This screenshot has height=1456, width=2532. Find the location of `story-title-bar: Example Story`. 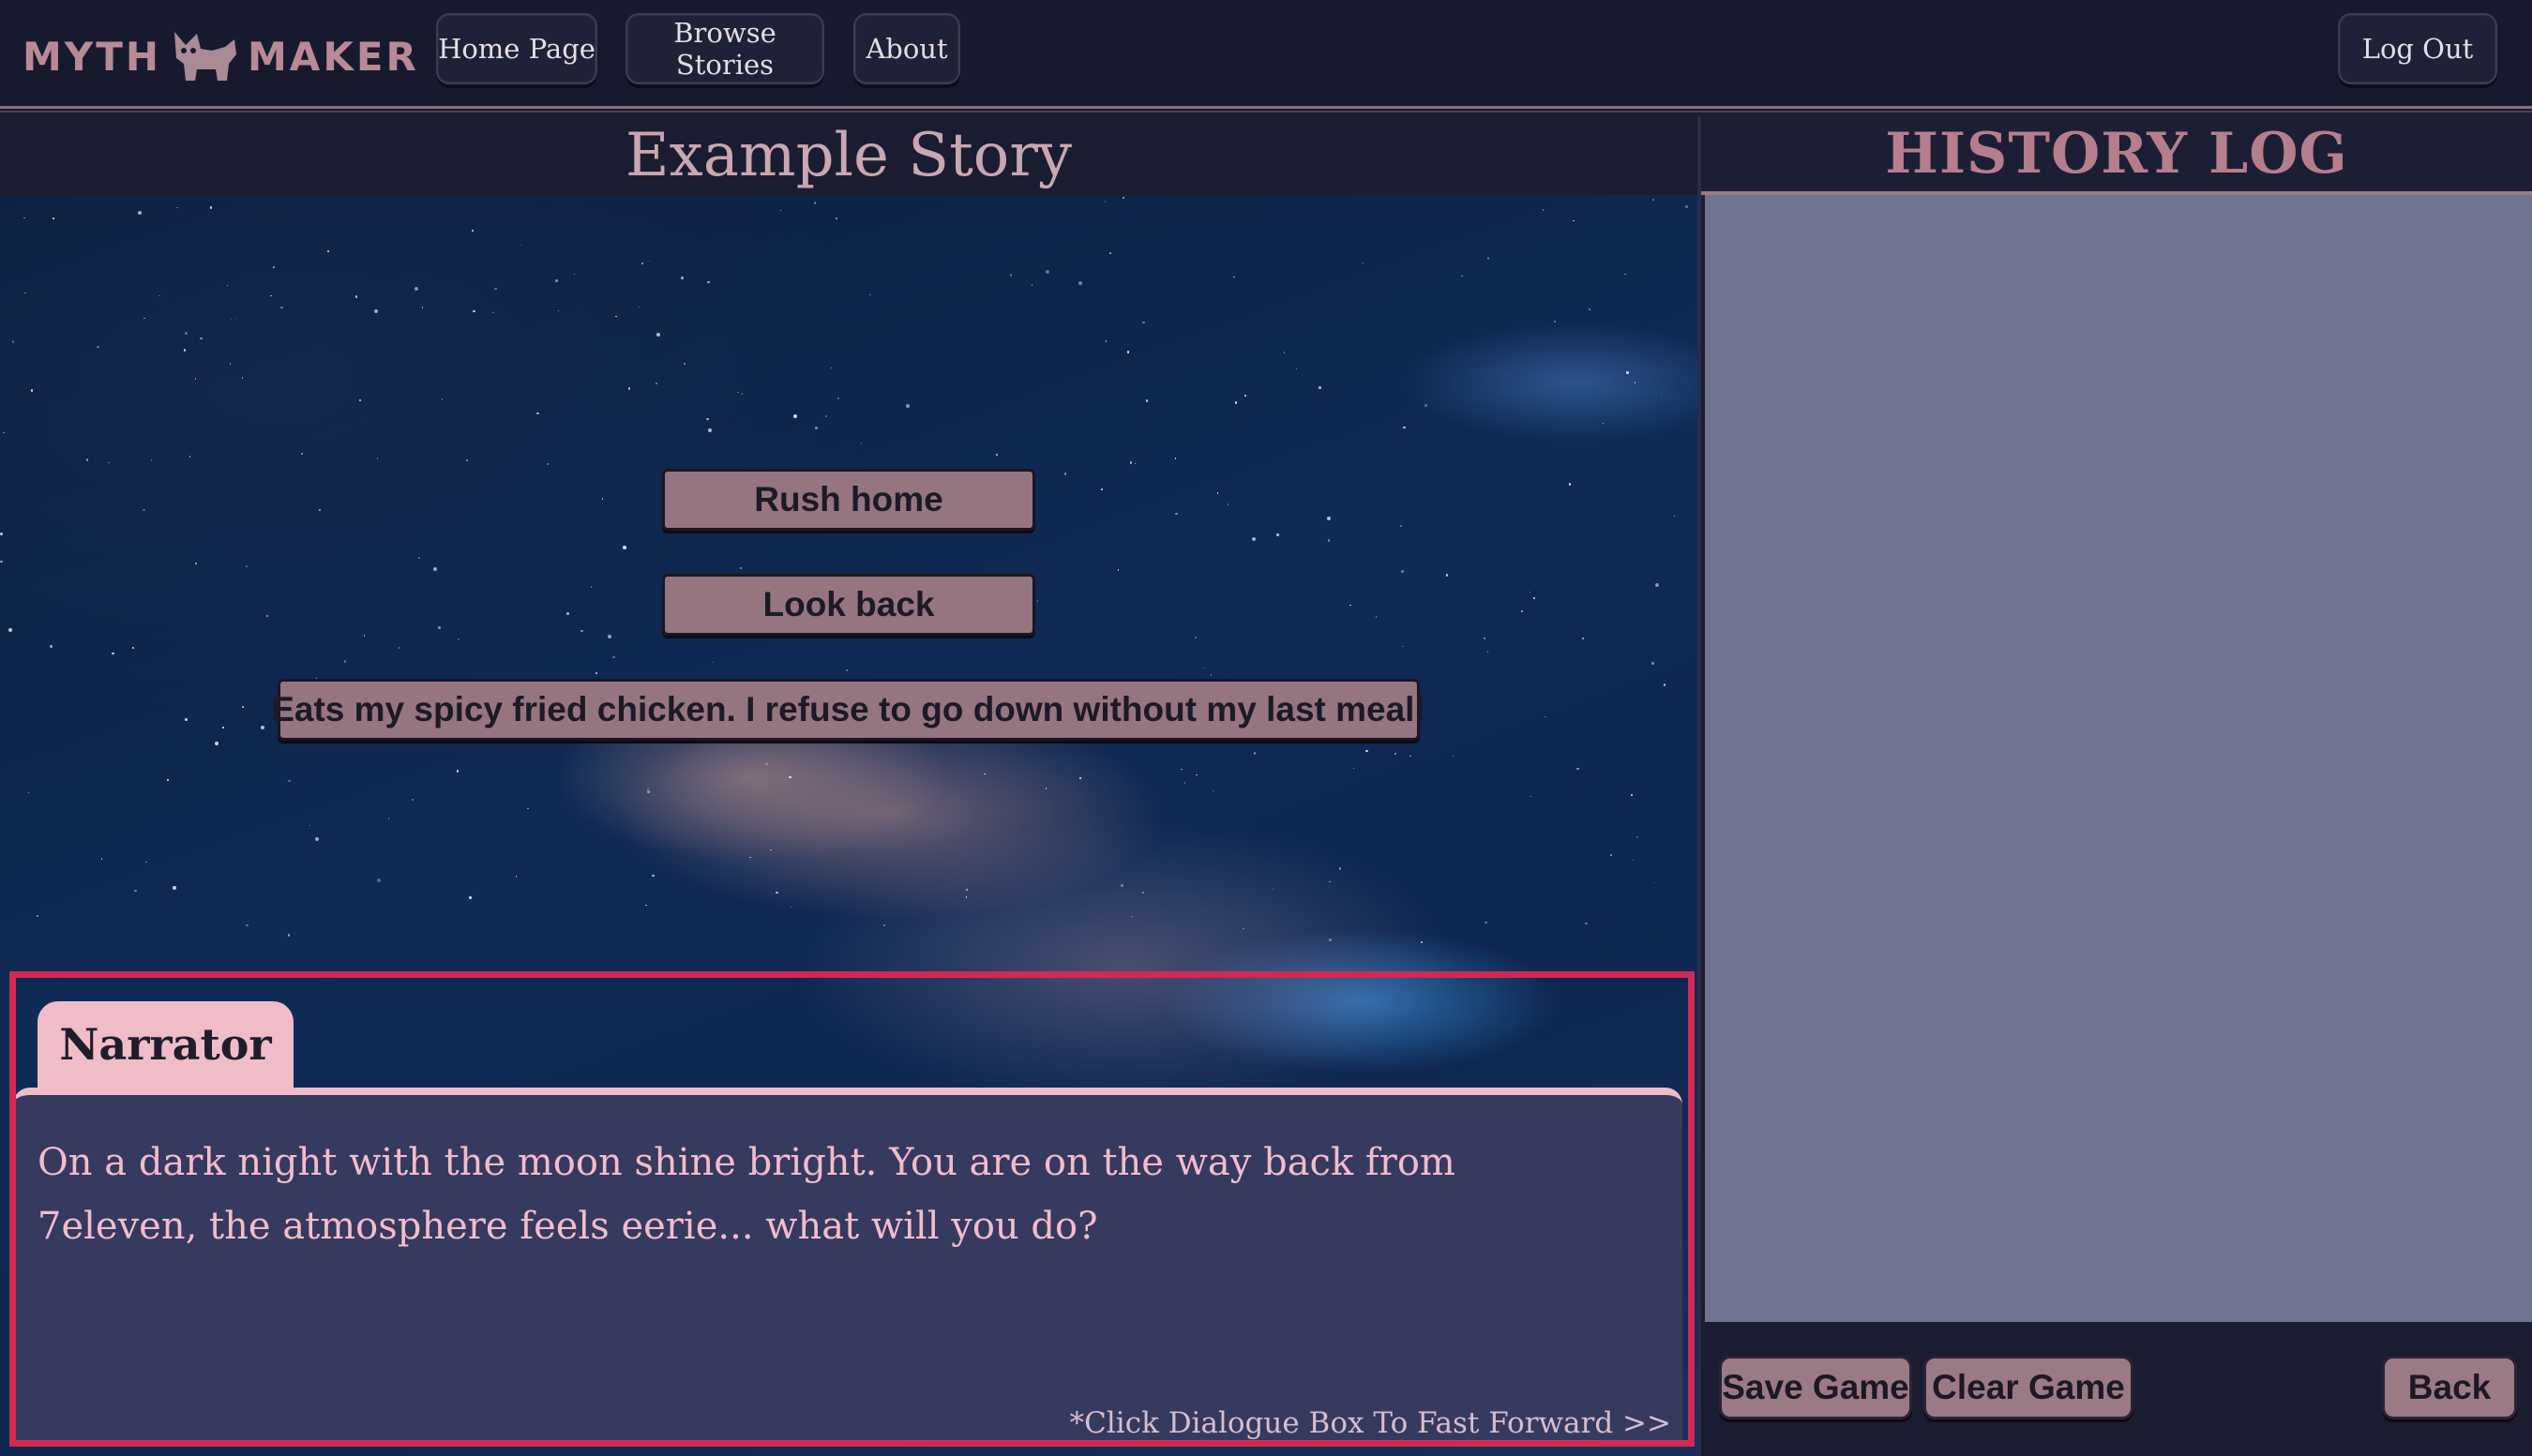

story-title-bar: Example Story is located at coordinates (848, 155).